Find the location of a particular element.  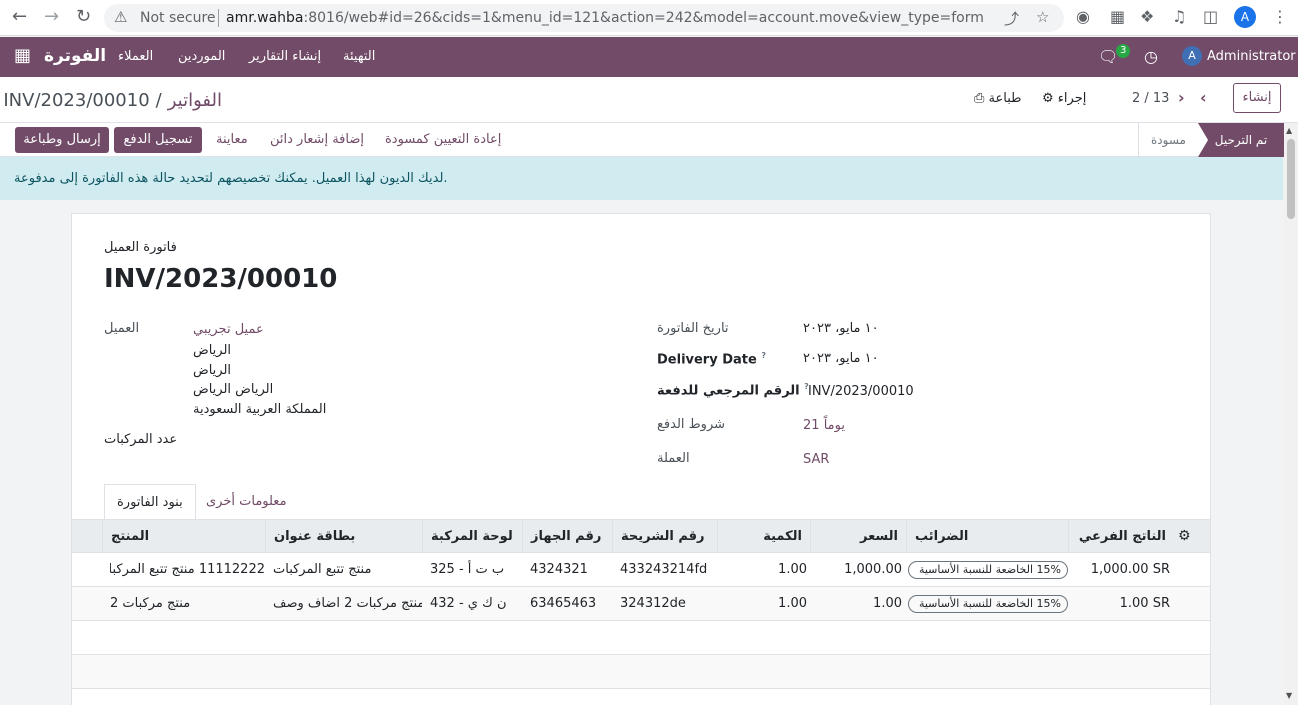

currency-label: العملة is located at coordinates (673, 458).